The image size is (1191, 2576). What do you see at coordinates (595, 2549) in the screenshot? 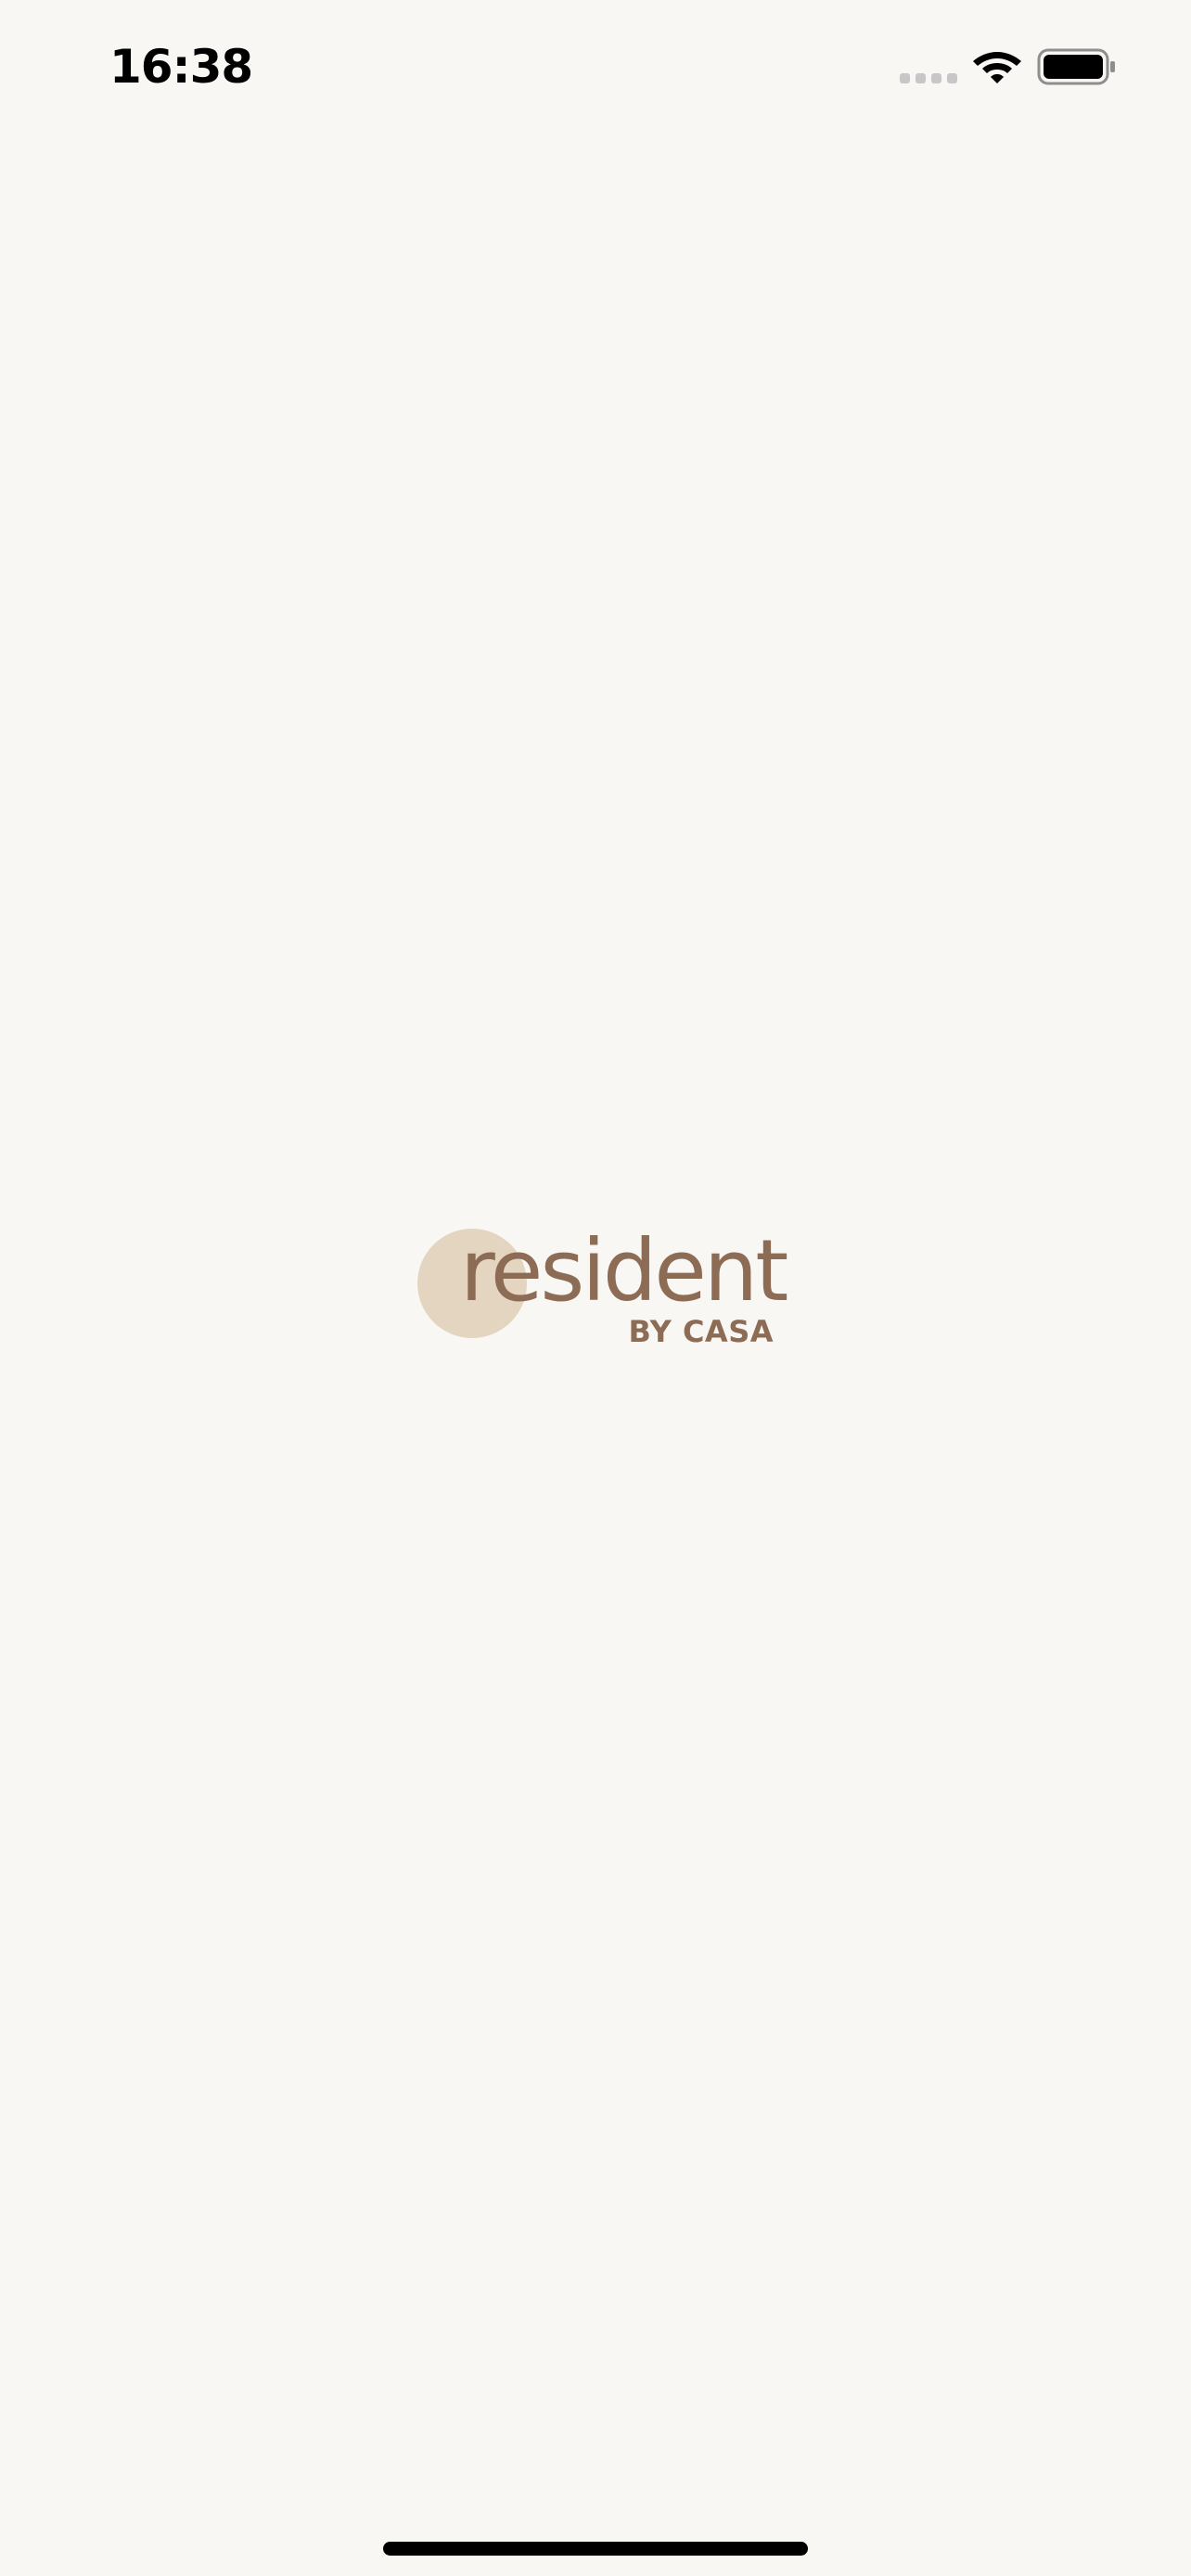
I see `home-indicator` at bounding box center [595, 2549].